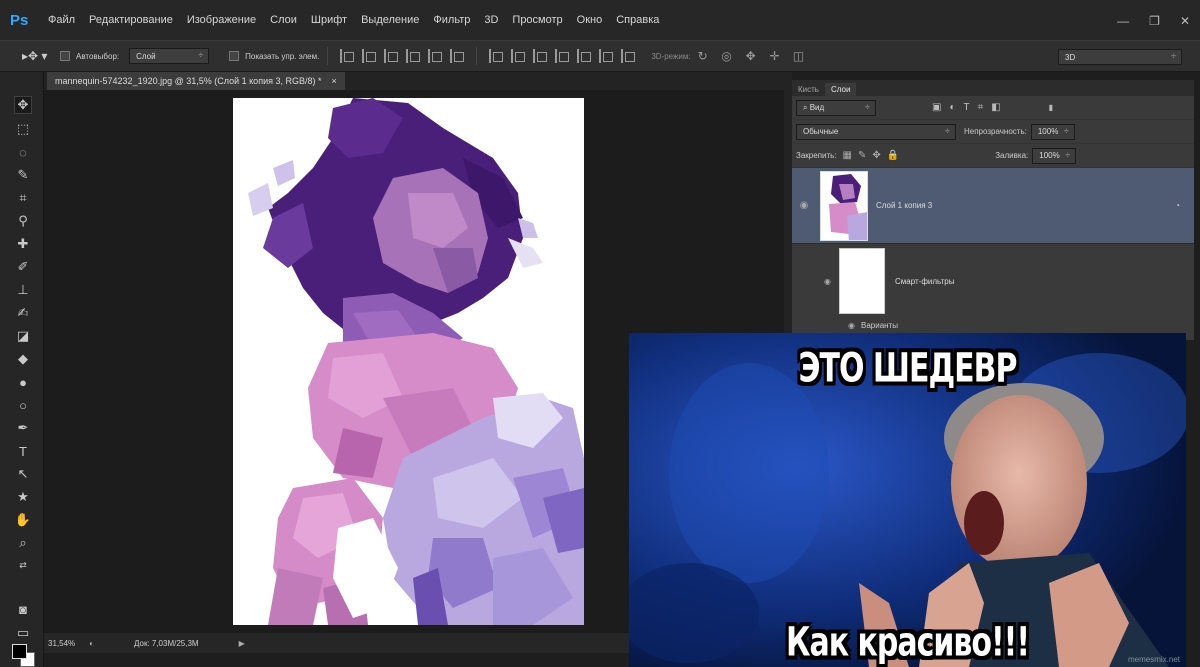  I want to click on healing-brush-tool-icon: ✚, so click(23, 244).